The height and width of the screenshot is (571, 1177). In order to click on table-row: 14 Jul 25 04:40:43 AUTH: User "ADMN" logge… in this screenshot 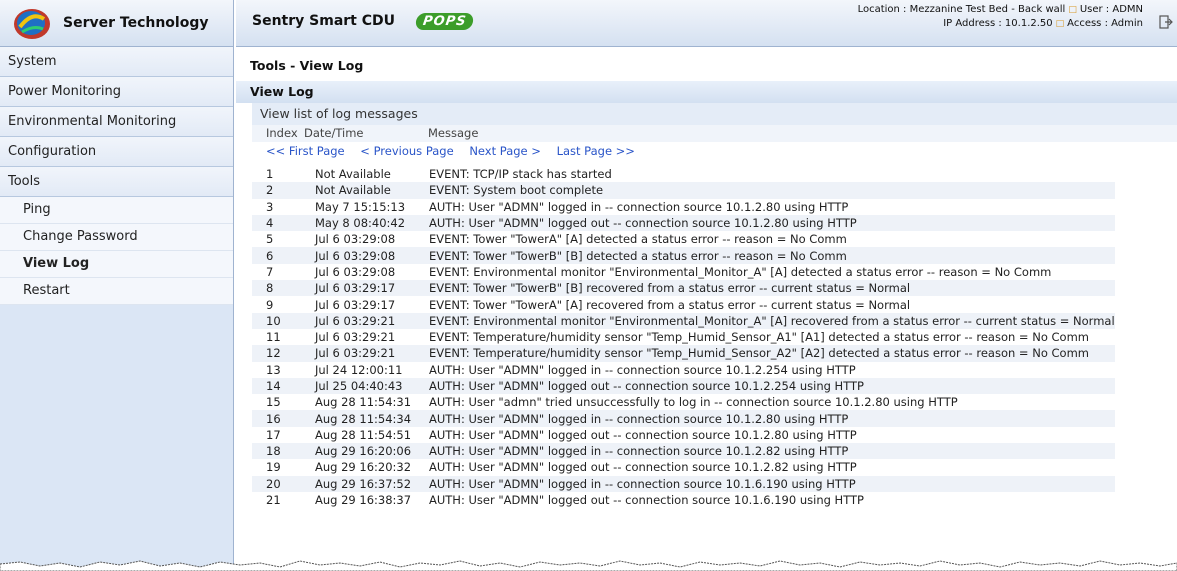, I will do `click(683, 386)`.